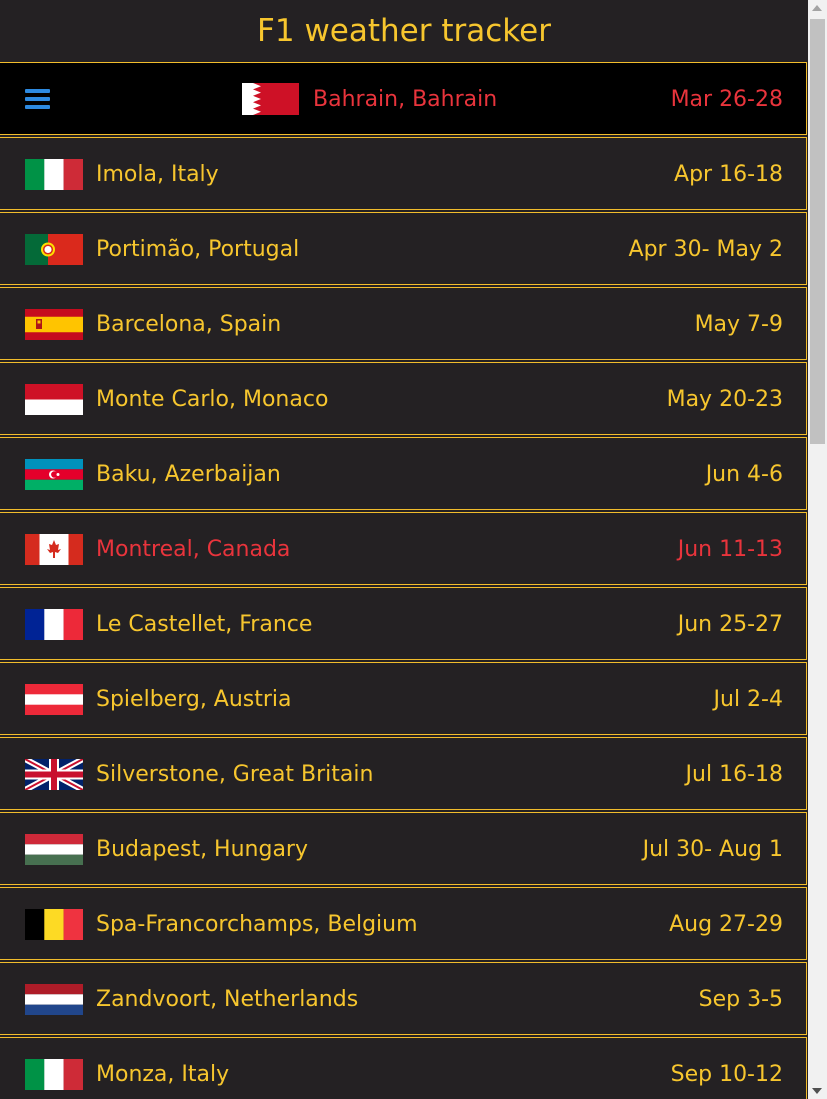 Image resolution: width=827 pixels, height=1099 pixels. What do you see at coordinates (726, 99) in the screenshot?
I see `current-race-date: Mar 26-28` at bounding box center [726, 99].